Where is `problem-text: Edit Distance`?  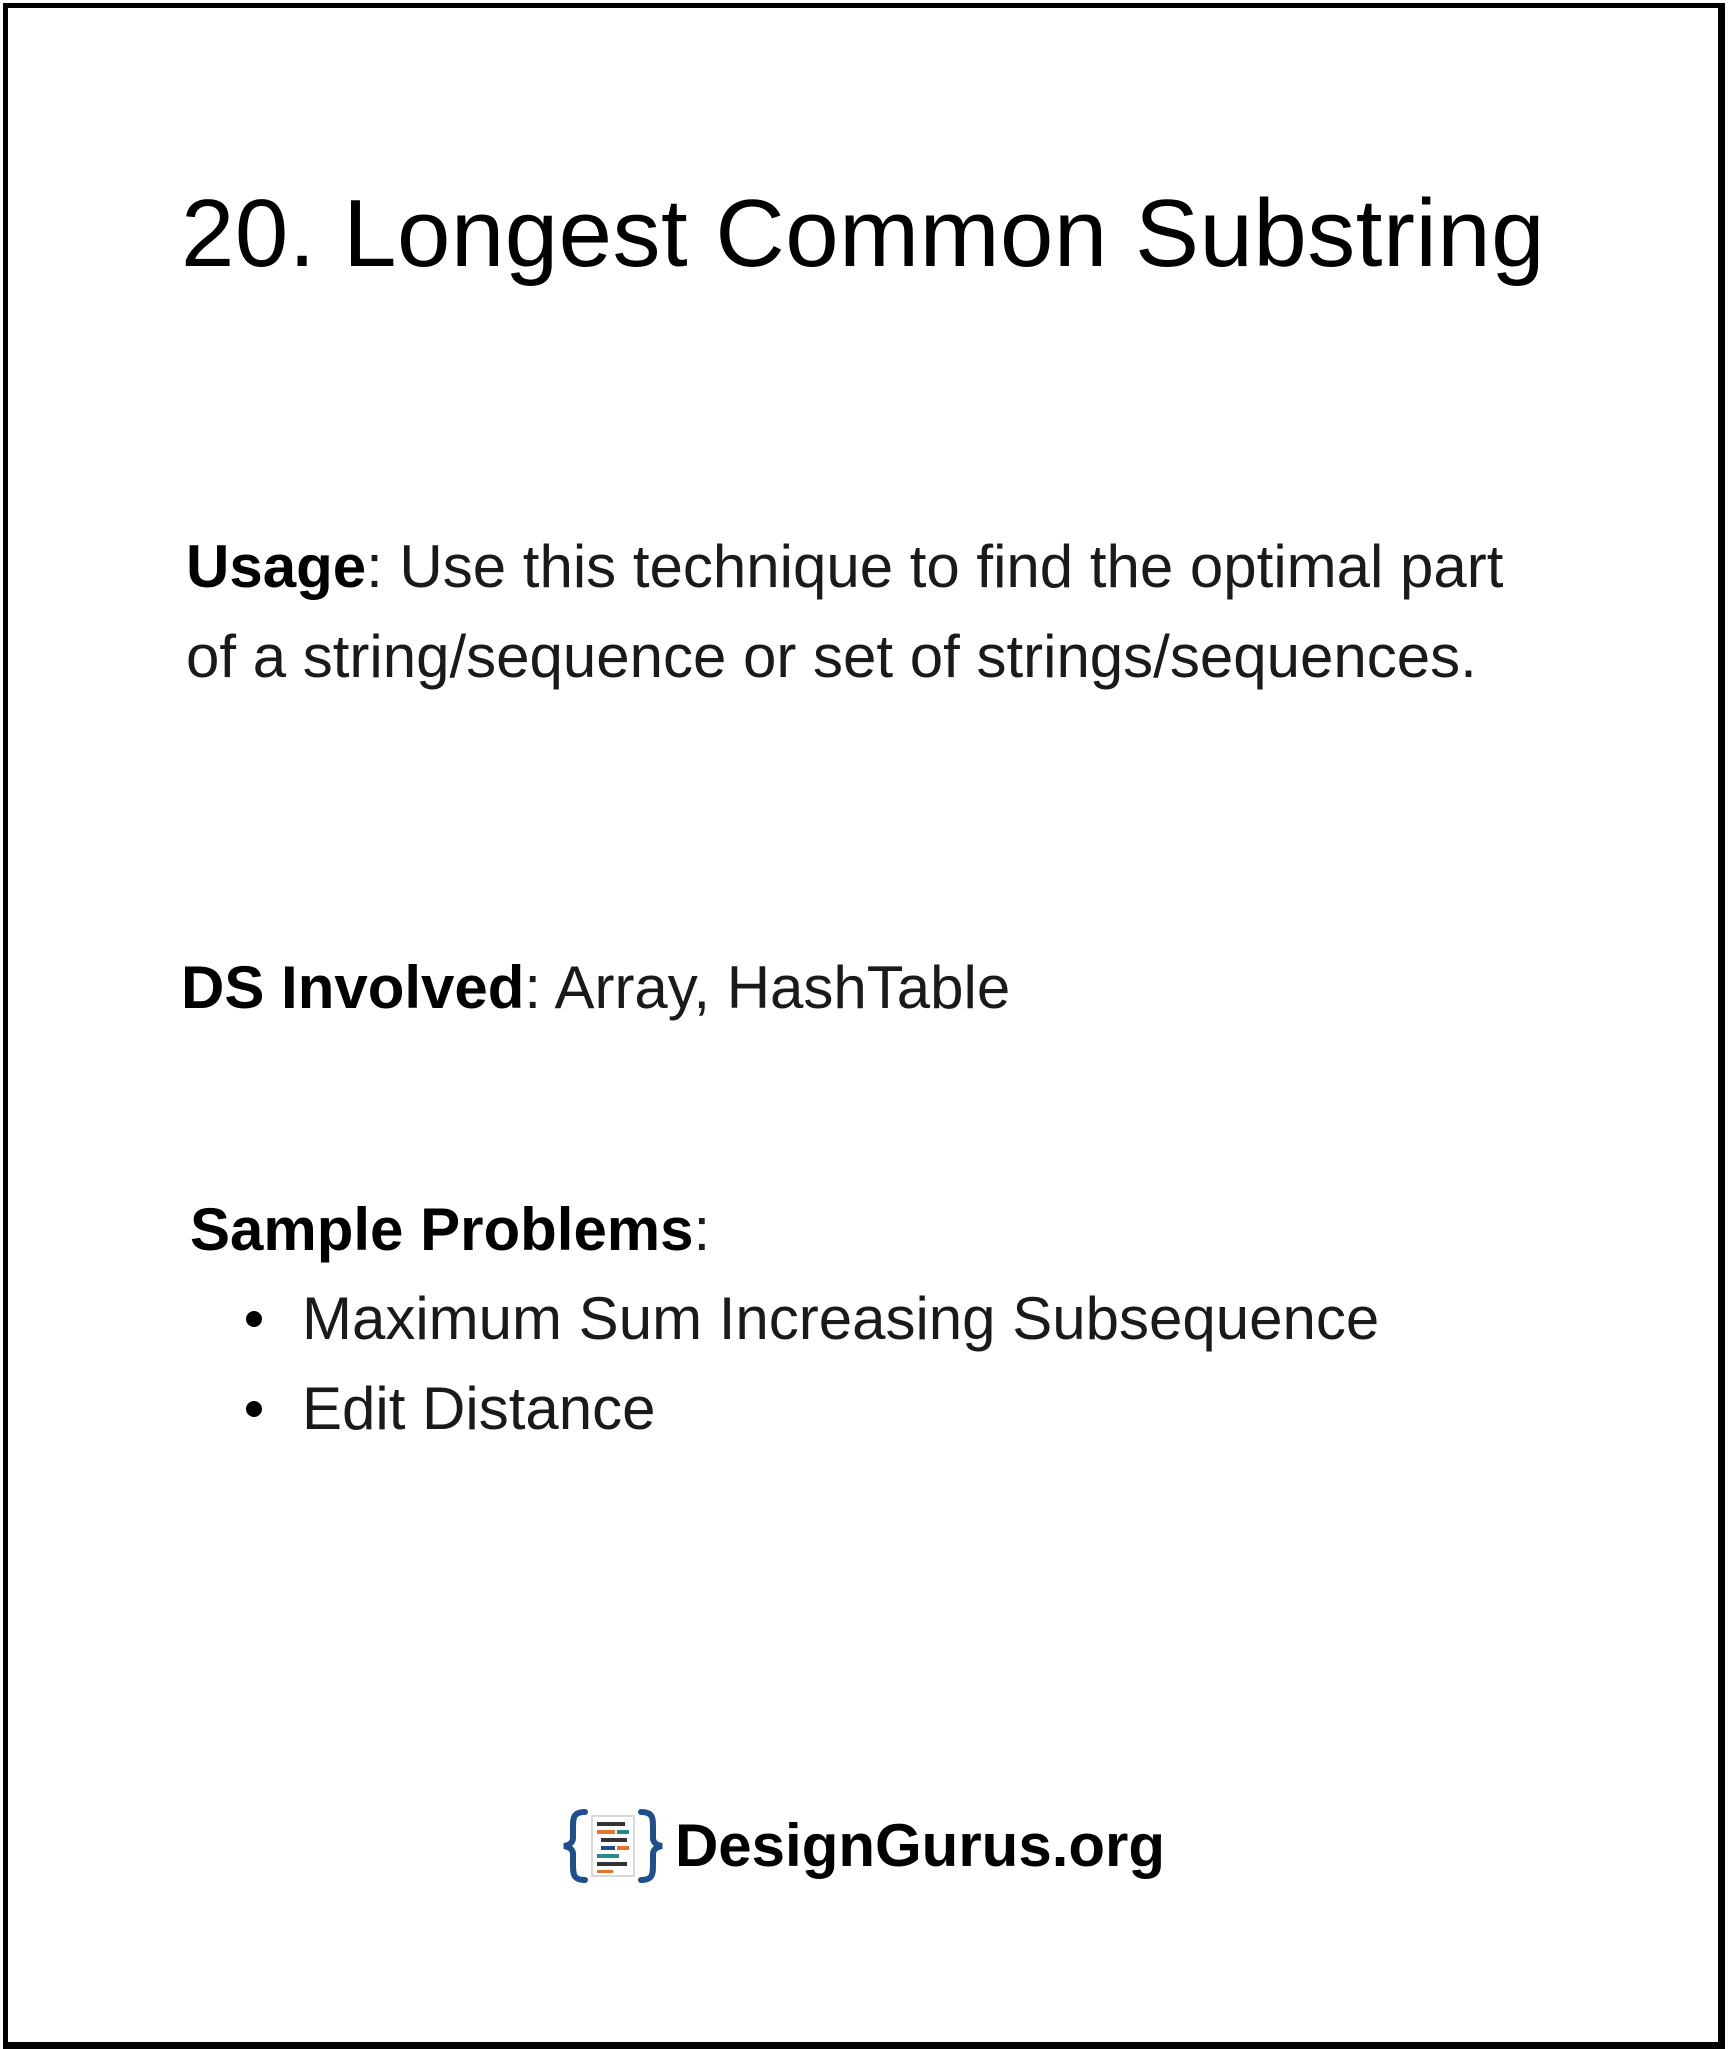 problem-text: Edit Distance is located at coordinates (479, 1408).